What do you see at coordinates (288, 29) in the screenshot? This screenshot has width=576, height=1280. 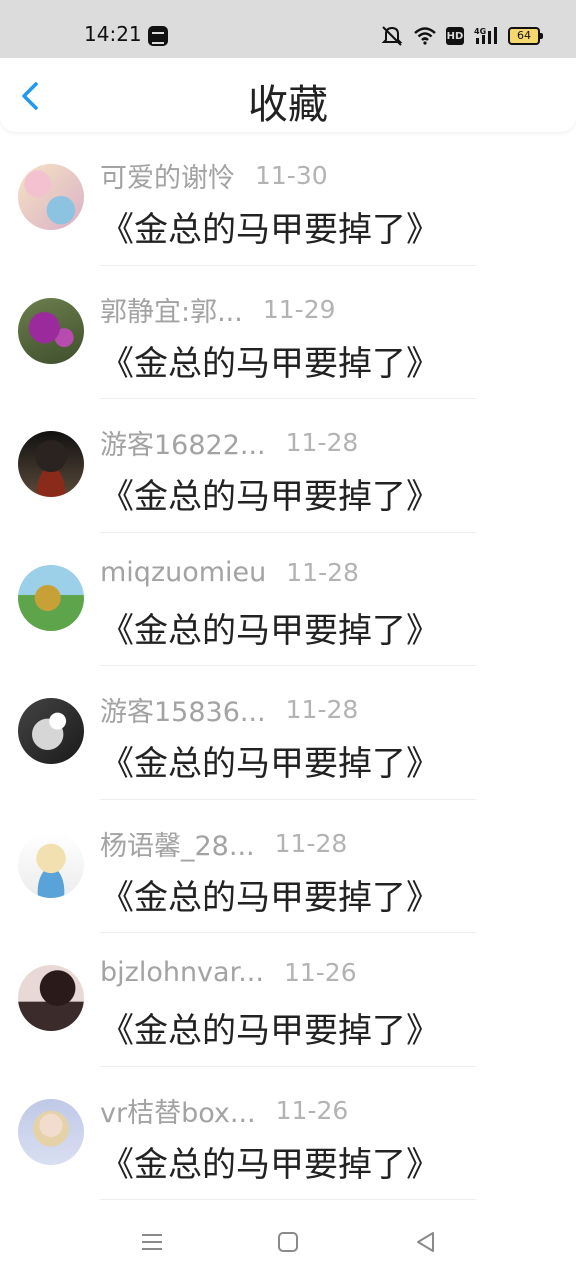 I see `status-bar: 14:21 HD 4G 64` at bounding box center [288, 29].